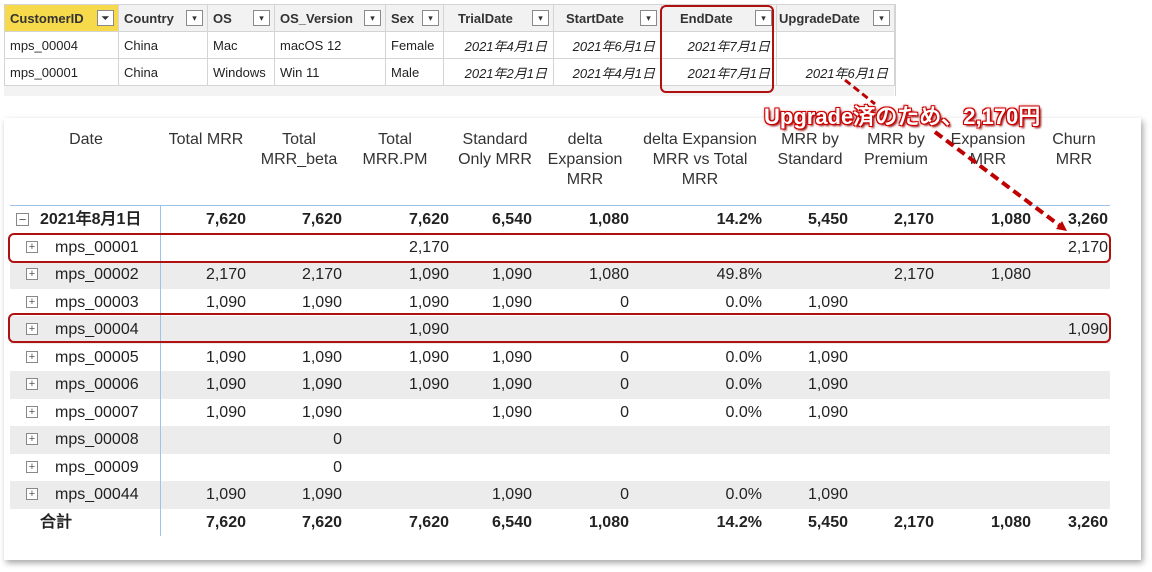 This screenshot has width=1152, height=572. I want to click on column-header: delta Expansion MRR, so click(585, 160).